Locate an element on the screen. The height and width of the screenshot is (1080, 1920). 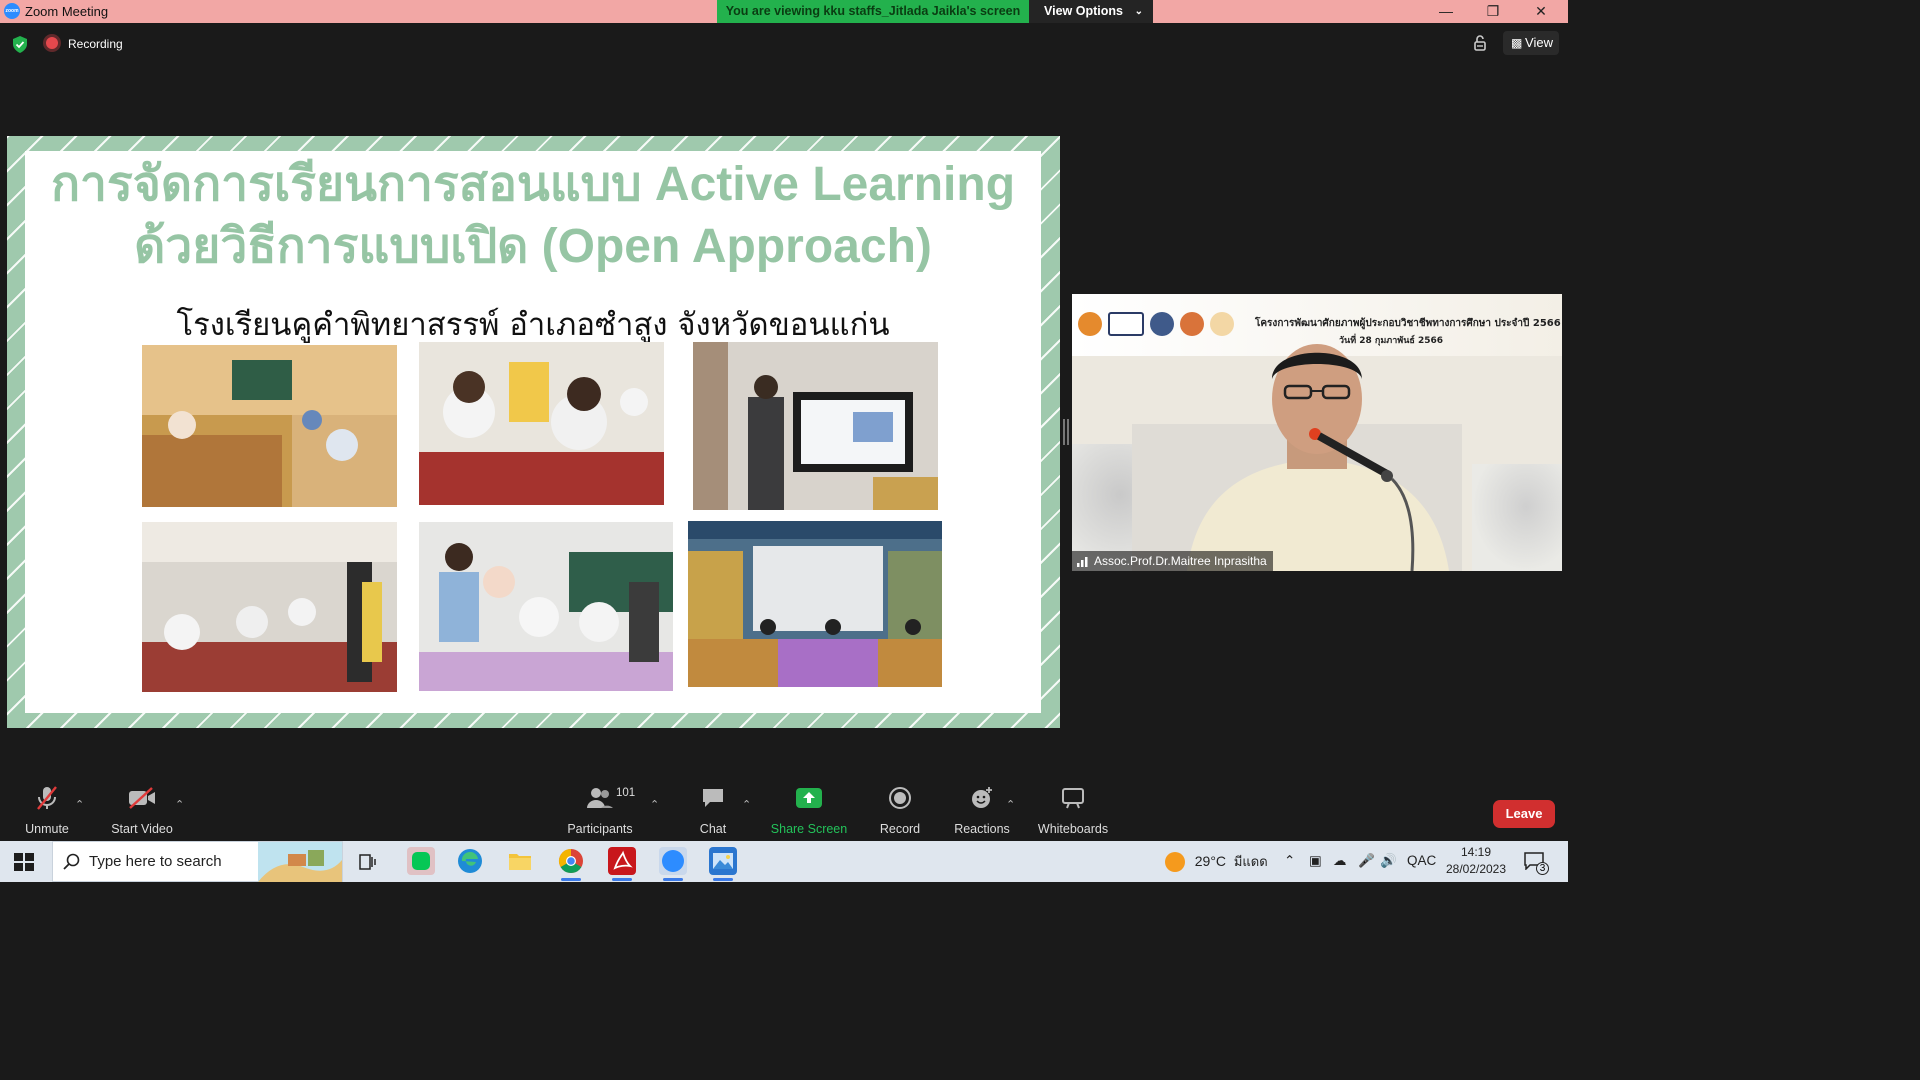
reactions-emoji-icon is located at coordinates (982, 797).